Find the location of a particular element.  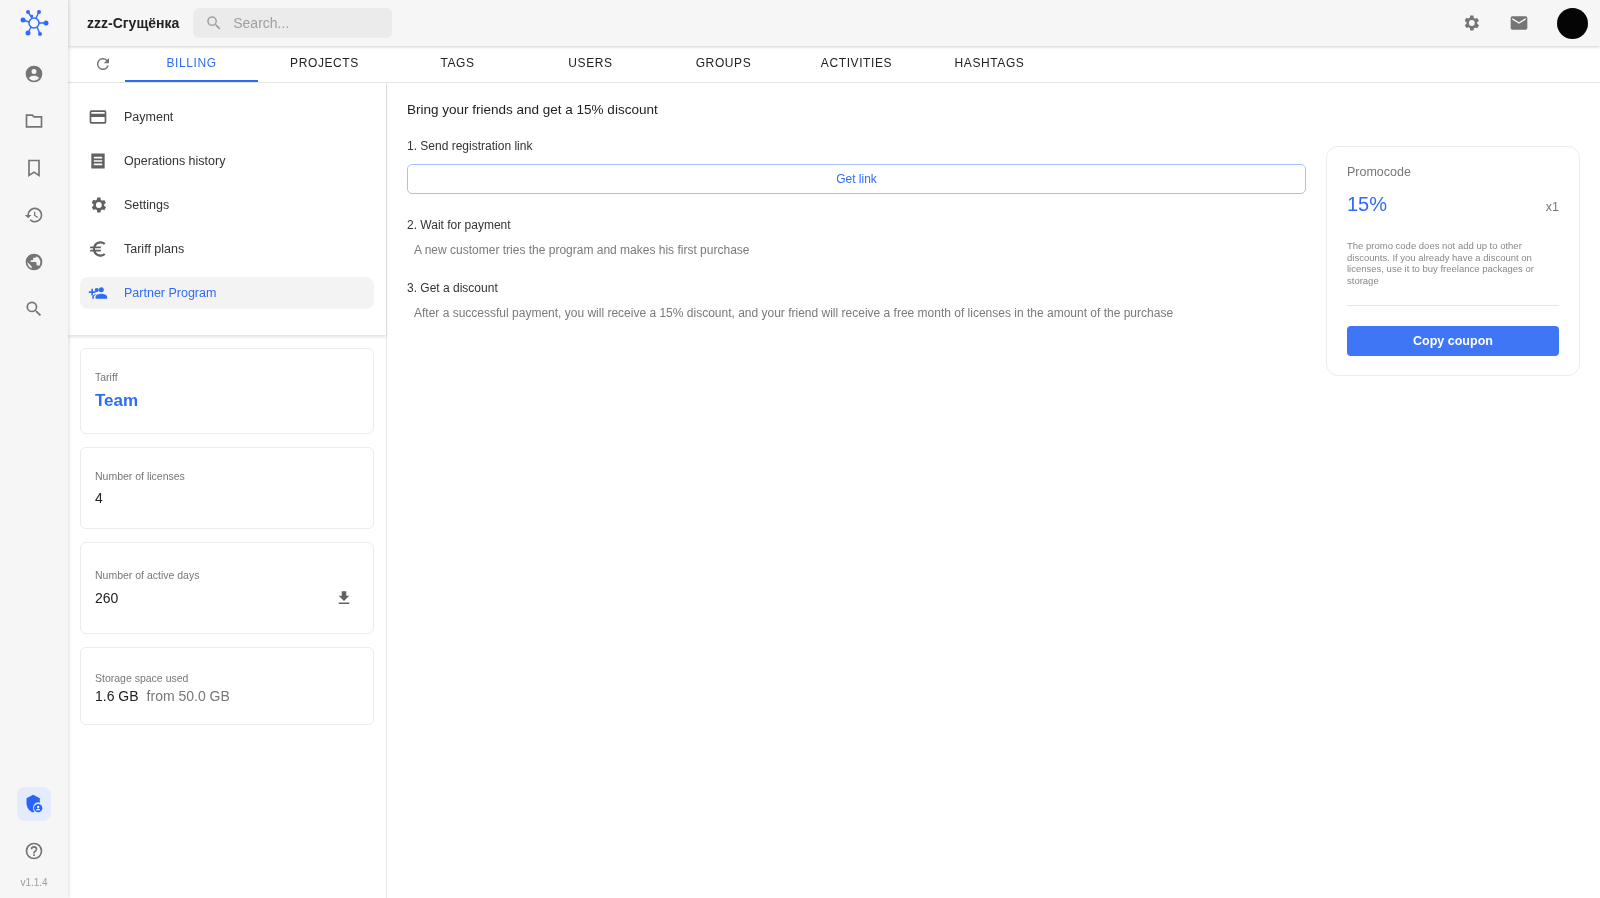

step-description: A new customer tries the program and makes his first purchase is located at coordinates (582, 250).